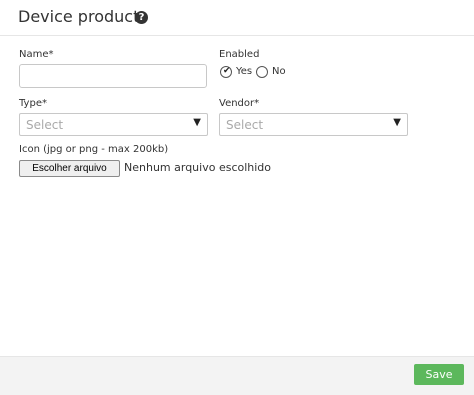 Image resolution: width=474 pixels, height=395 pixels. I want to click on page-title: Device product, so click(79, 16).